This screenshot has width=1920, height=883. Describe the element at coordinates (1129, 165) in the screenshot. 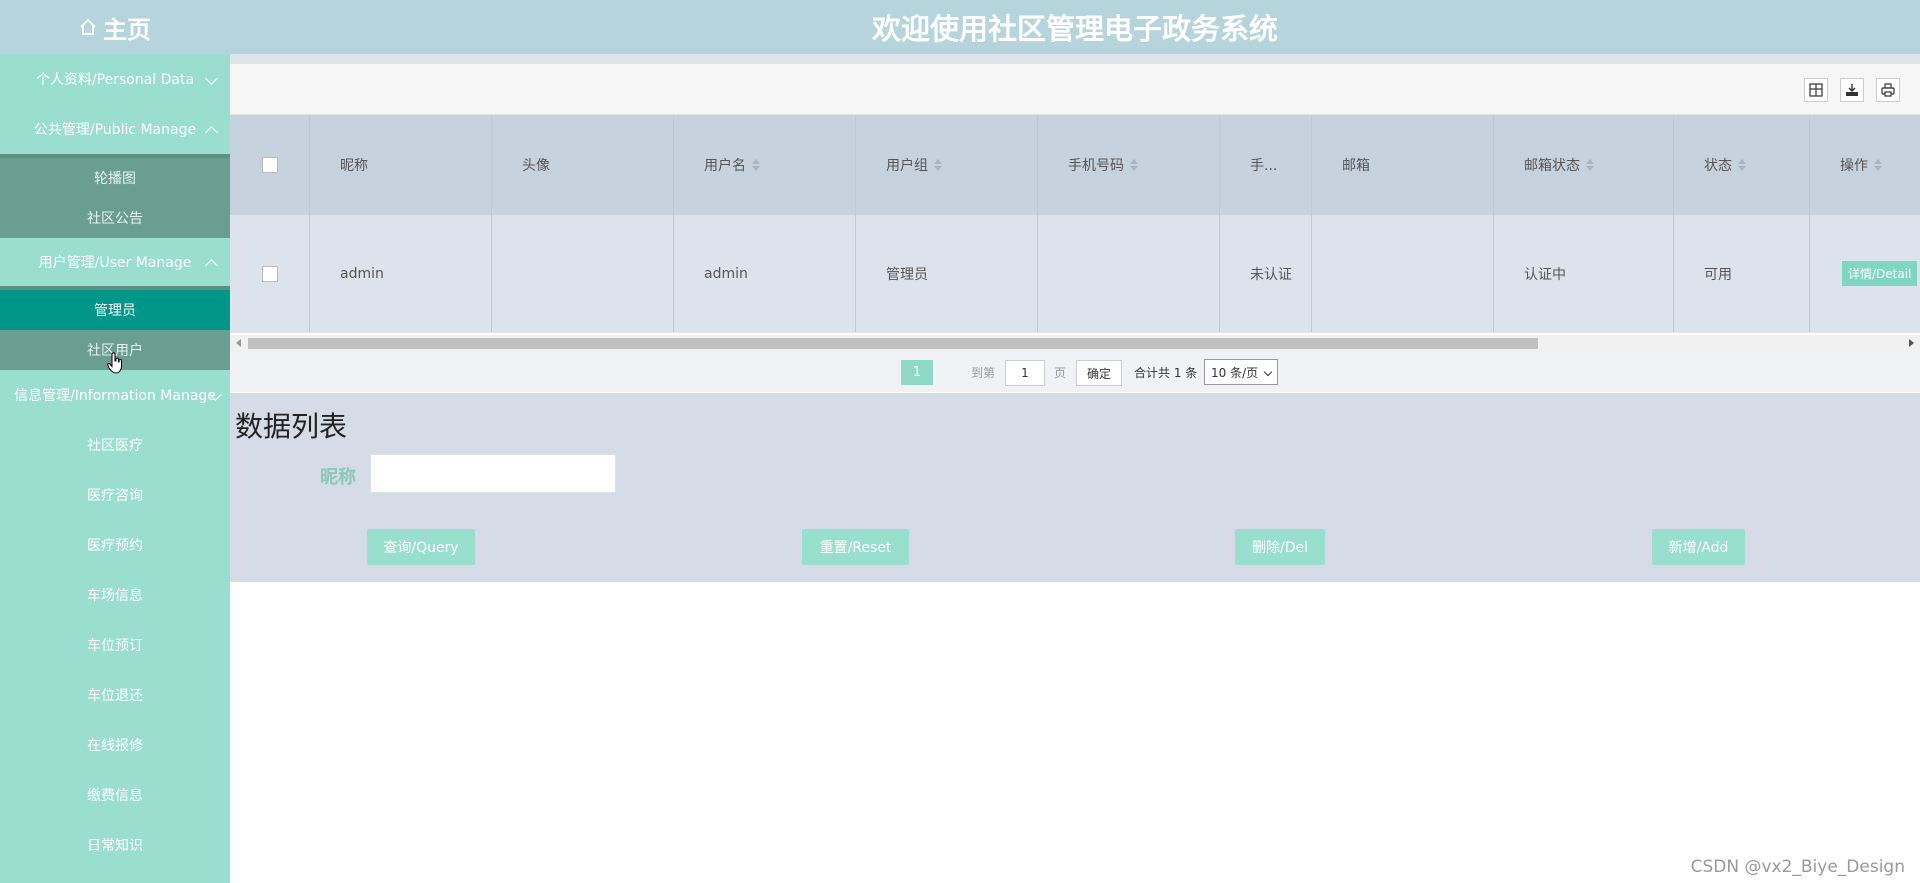

I see `column-header: 手机号码` at that location.